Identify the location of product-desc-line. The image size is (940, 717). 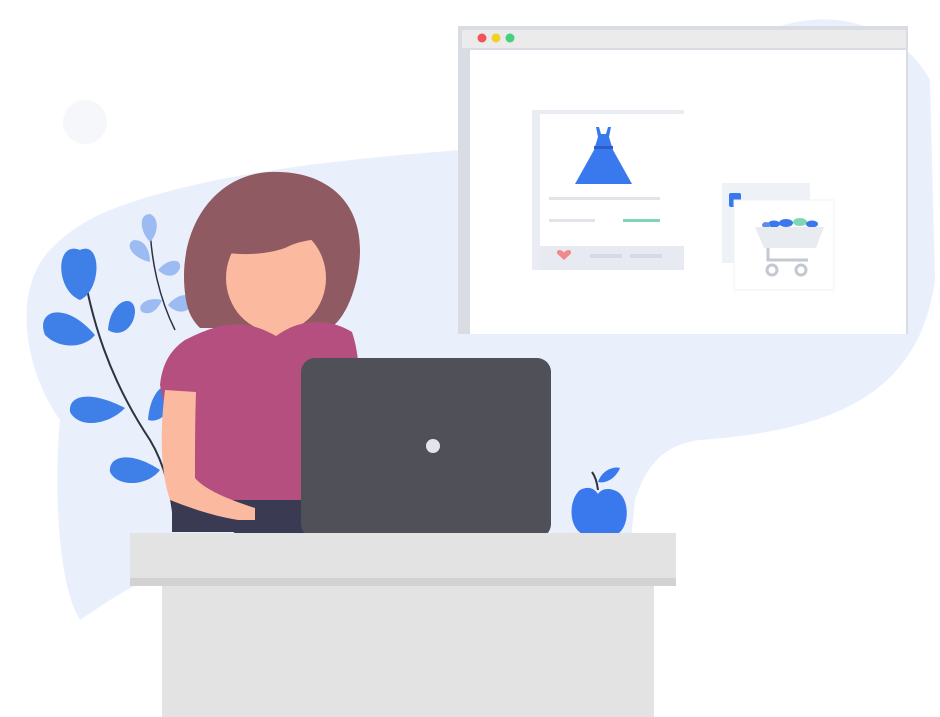
(572, 220).